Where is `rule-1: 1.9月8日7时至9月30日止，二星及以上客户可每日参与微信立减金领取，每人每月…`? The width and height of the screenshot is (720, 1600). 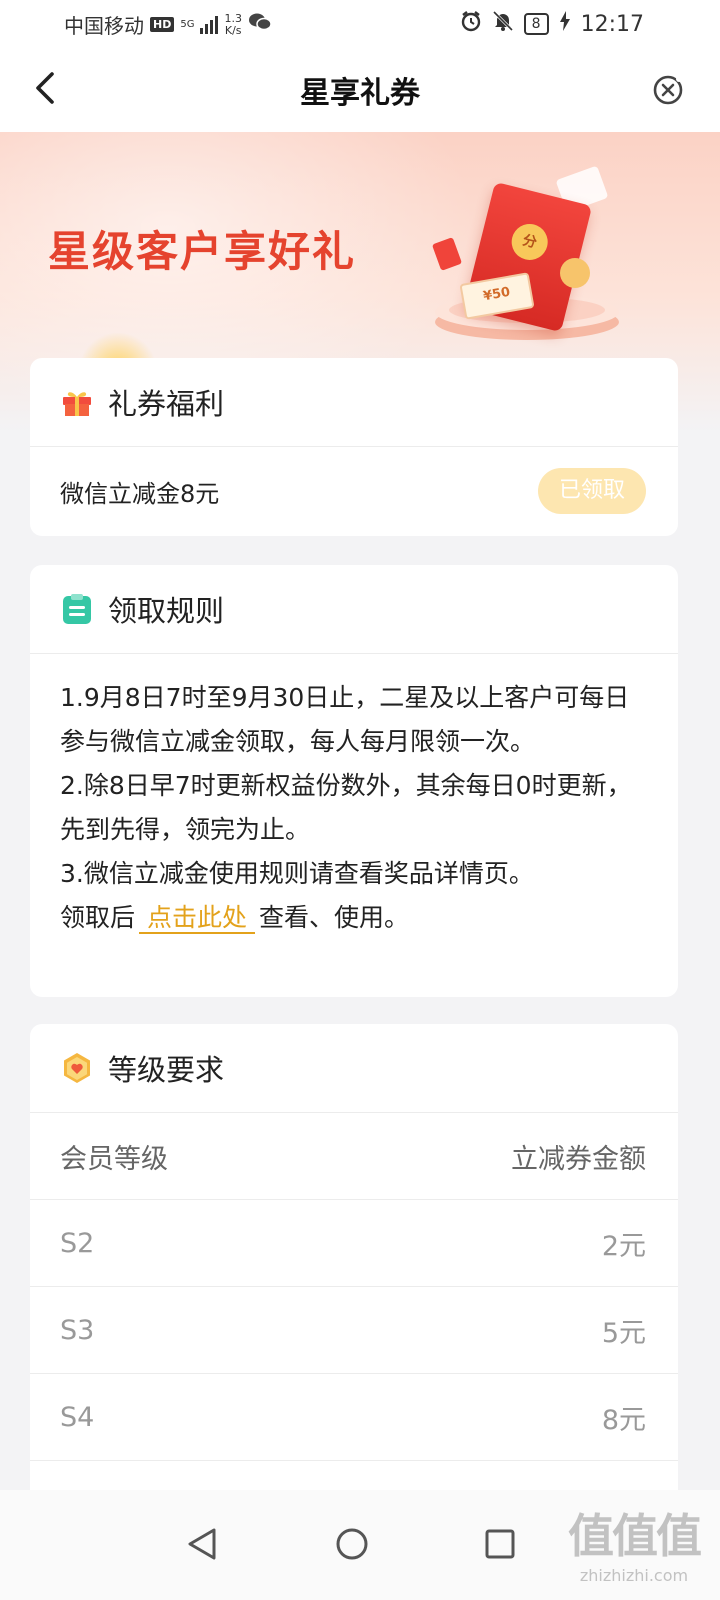 rule-1: 1.9月8日7时至9月30日止，二星及以上客户可每日参与微信立减金领取，每人每月… is located at coordinates (345, 719).